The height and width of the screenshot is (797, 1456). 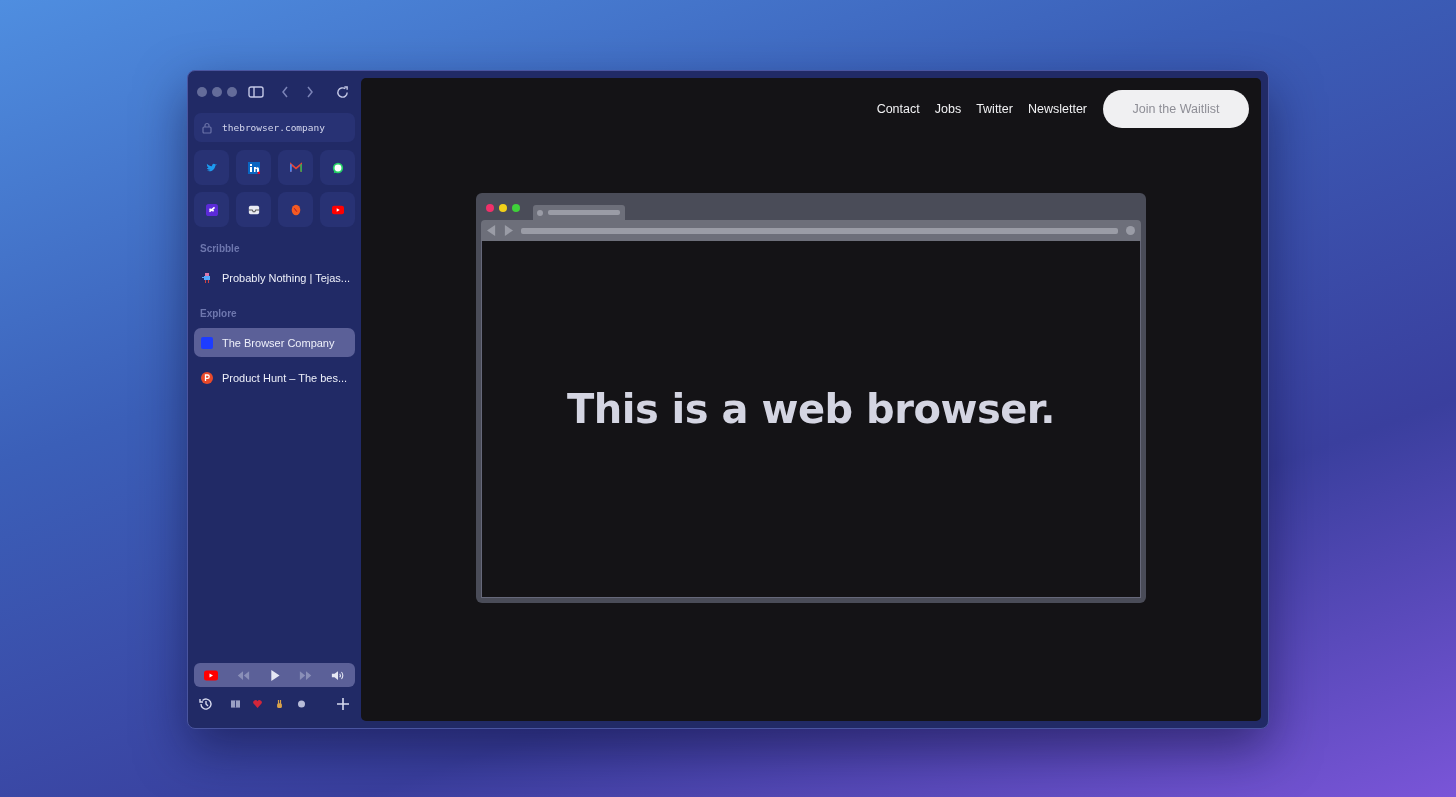 I want to click on nav-link: Twitter, so click(x=994, y=109).